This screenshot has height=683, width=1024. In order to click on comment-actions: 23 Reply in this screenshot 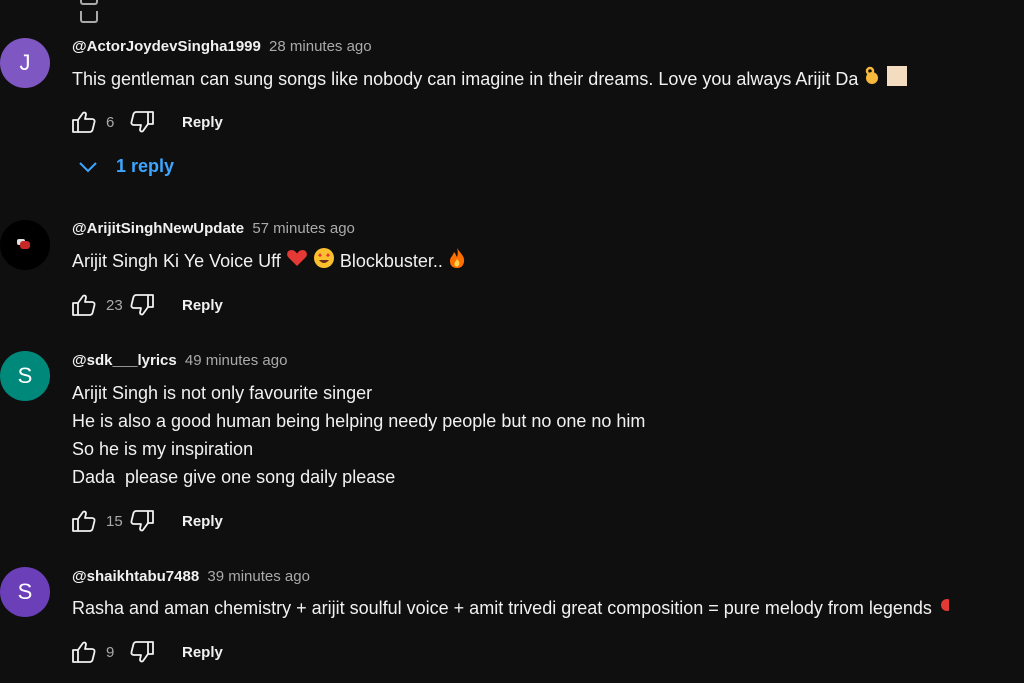, I will do `click(146, 305)`.